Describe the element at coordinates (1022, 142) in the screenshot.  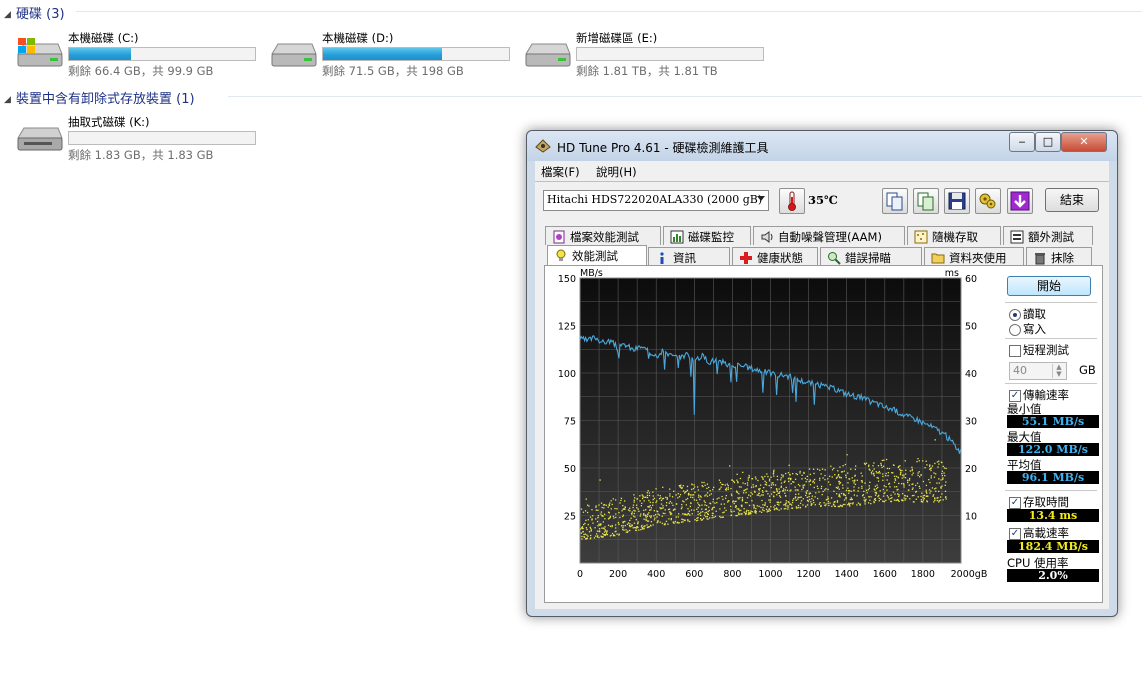
I see `minimize-button: ‒` at that location.